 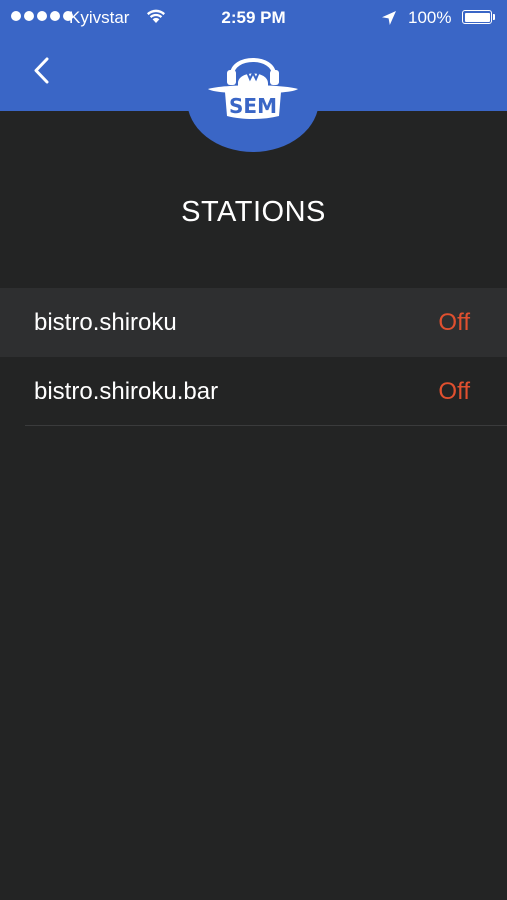 I want to click on battery-icon, so click(x=477, y=17).